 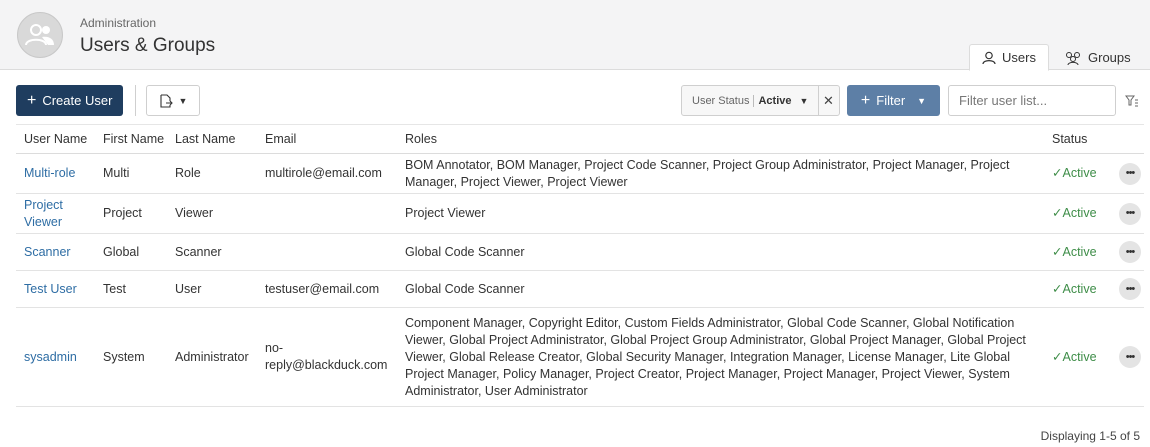 I want to click on column-header: Last Name, so click(x=212, y=139).